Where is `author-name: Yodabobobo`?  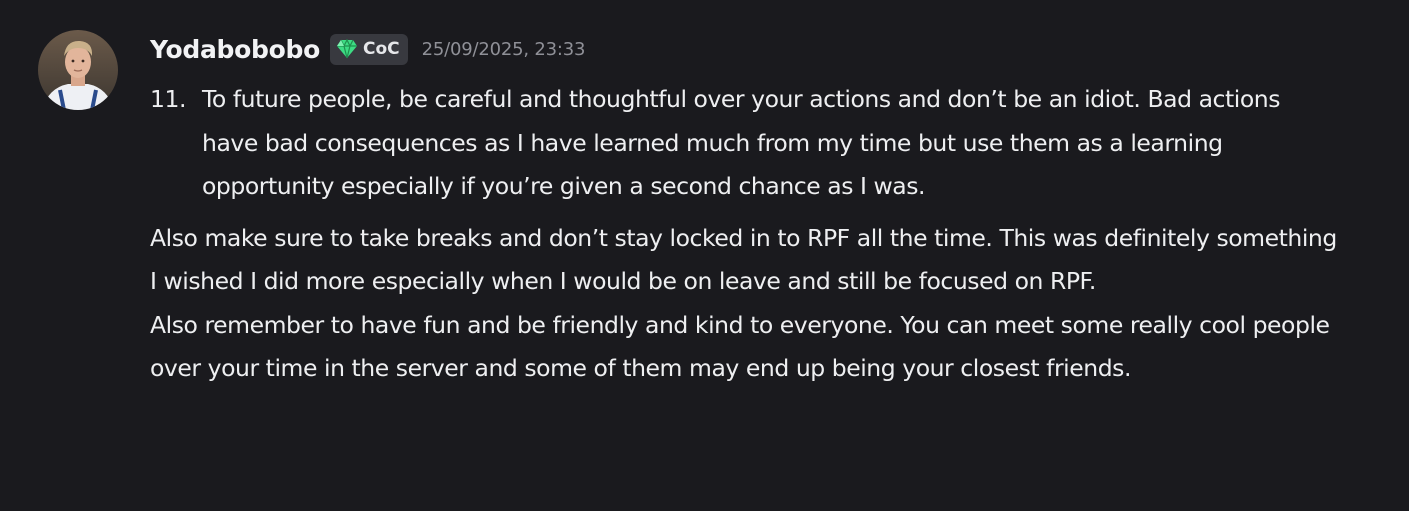 author-name: Yodabobobo is located at coordinates (235, 49).